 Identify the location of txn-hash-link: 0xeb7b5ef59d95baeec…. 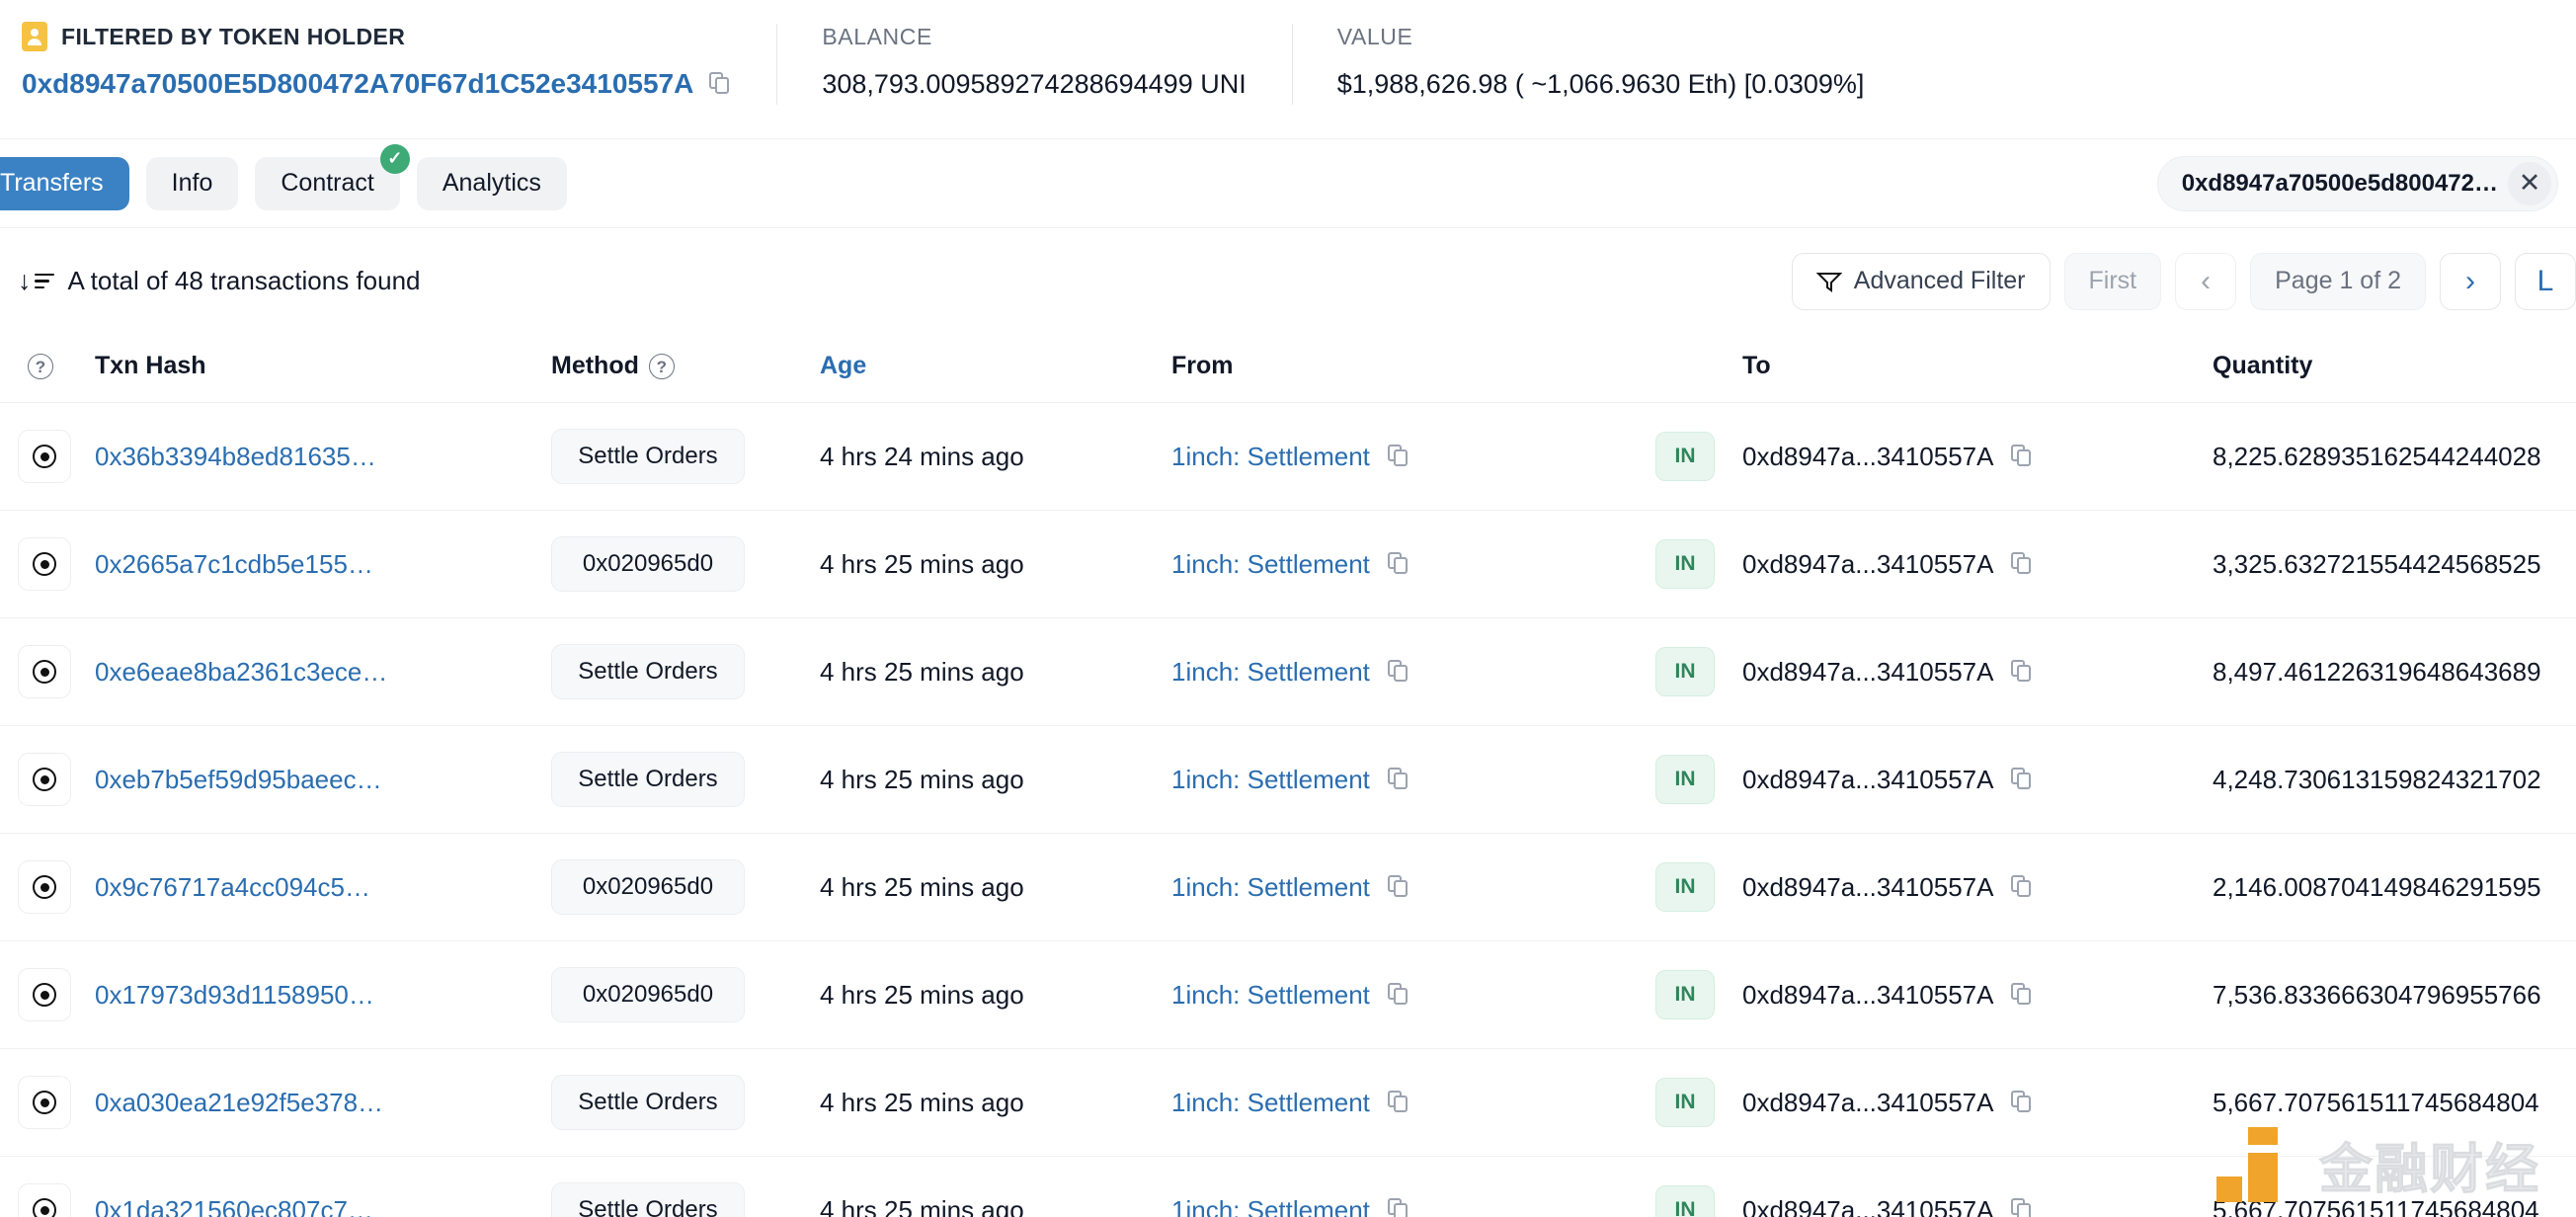
(238, 780).